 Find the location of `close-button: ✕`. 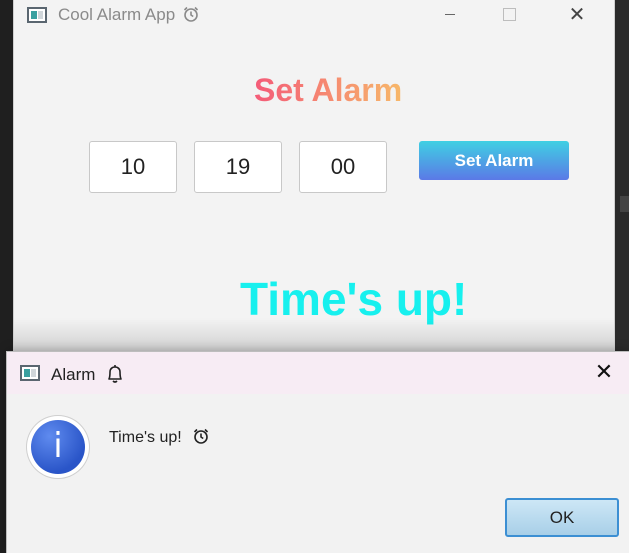

close-button: ✕ is located at coordinates (577, 15).